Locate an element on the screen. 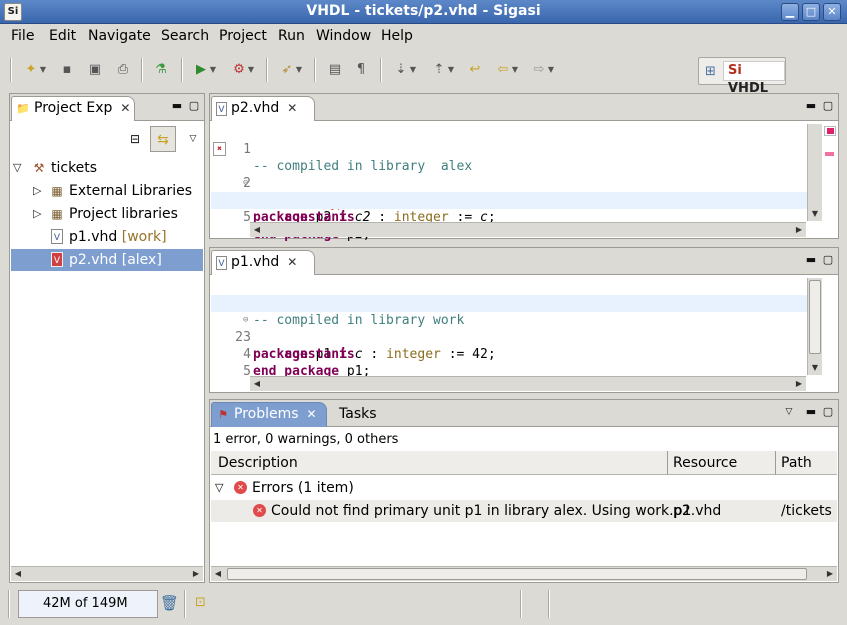 The image size is (847, 625). previous-annotation-dropdown-icon: ▼ is located at coordinates (451, 70).